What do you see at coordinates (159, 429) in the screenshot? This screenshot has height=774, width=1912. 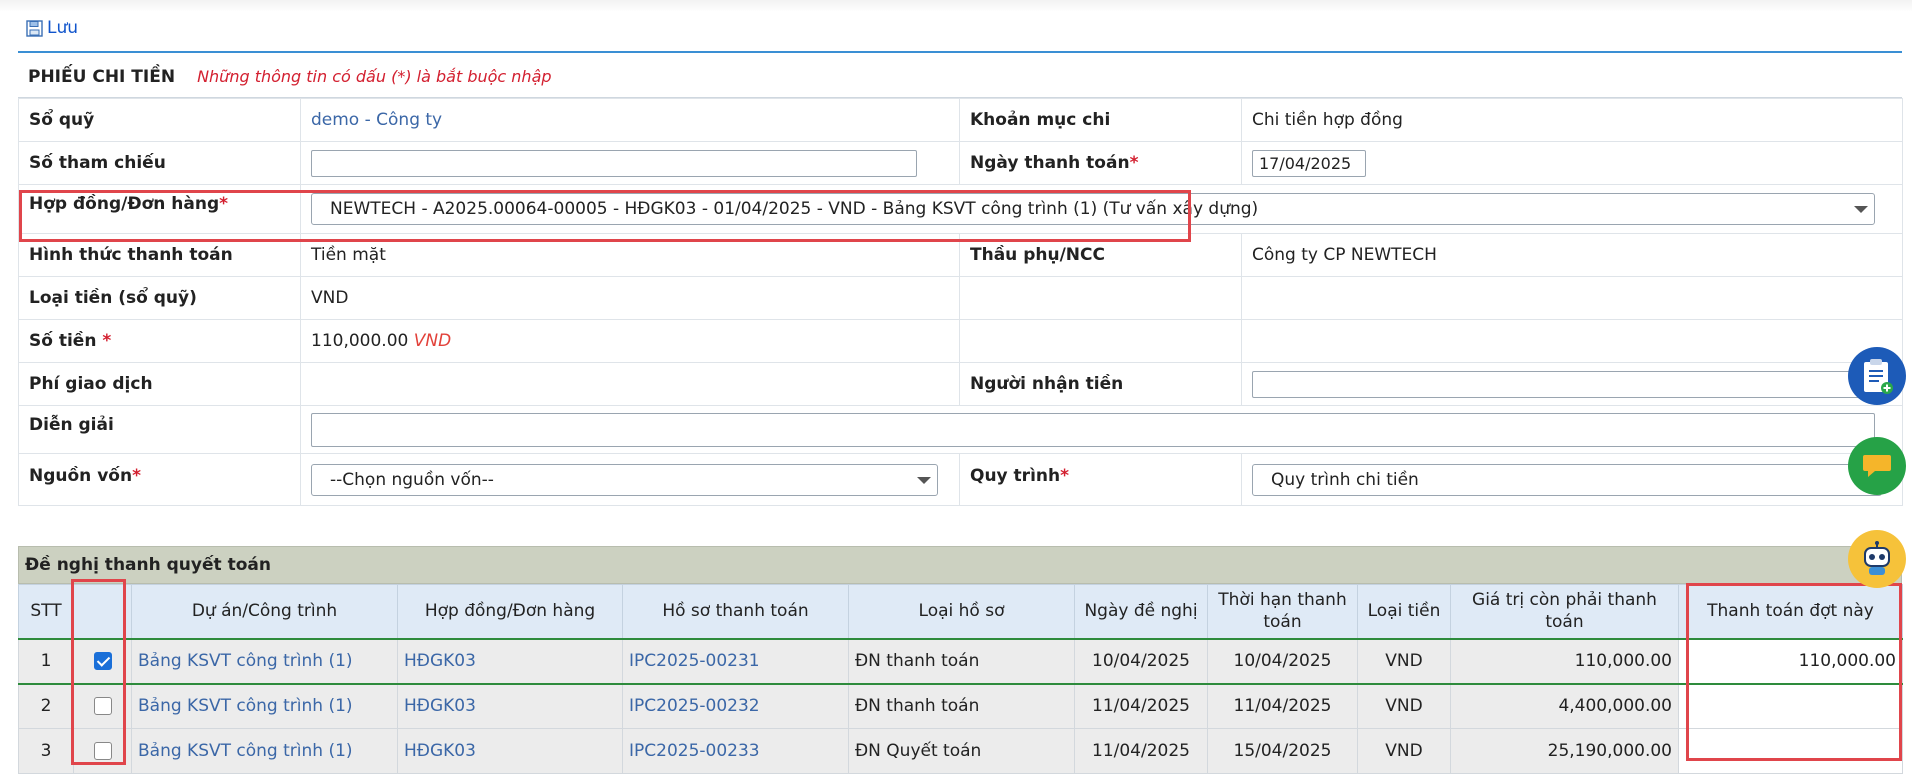 I see `dien-giai-label: Diễn giải` at bounding box center [159, 429].